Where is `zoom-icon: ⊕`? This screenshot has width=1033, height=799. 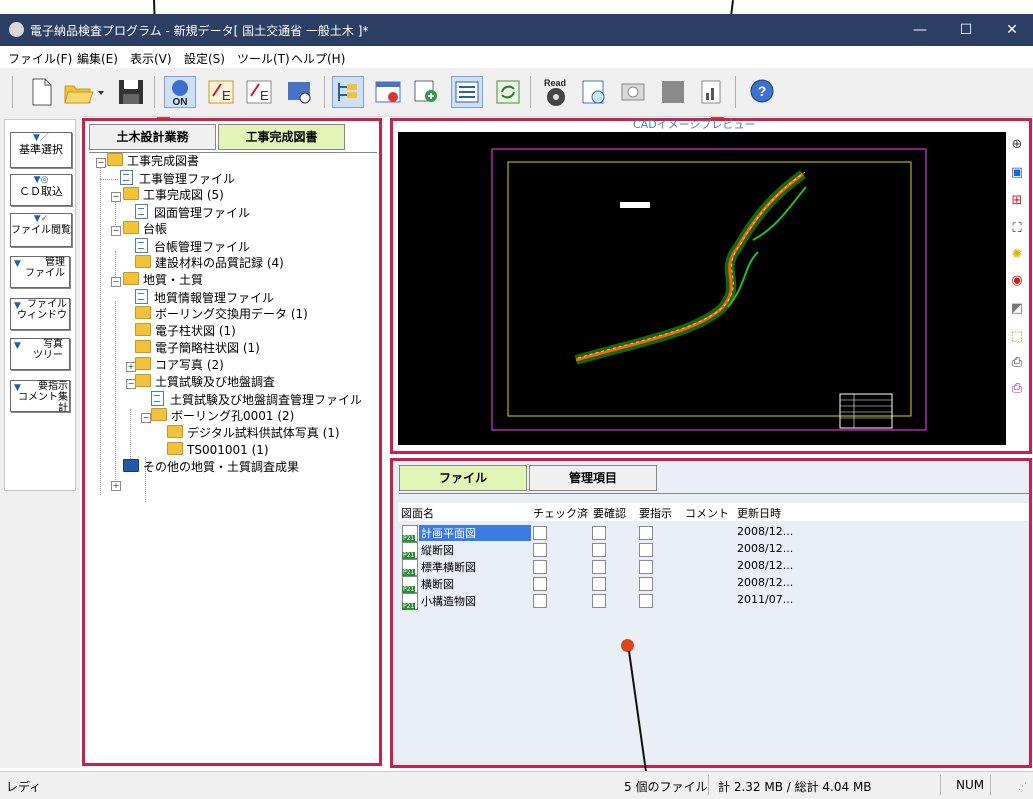 zoom-icon: ⊕ is located at coordinates (1017, 145).